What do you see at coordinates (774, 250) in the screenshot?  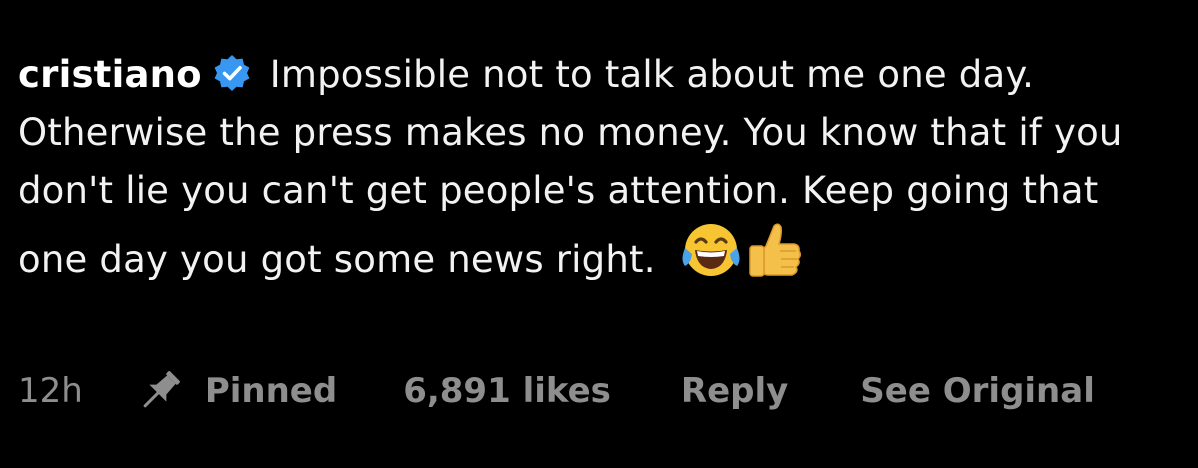 I see `thumbs-up-emoji` at bounding box center [774, 250].